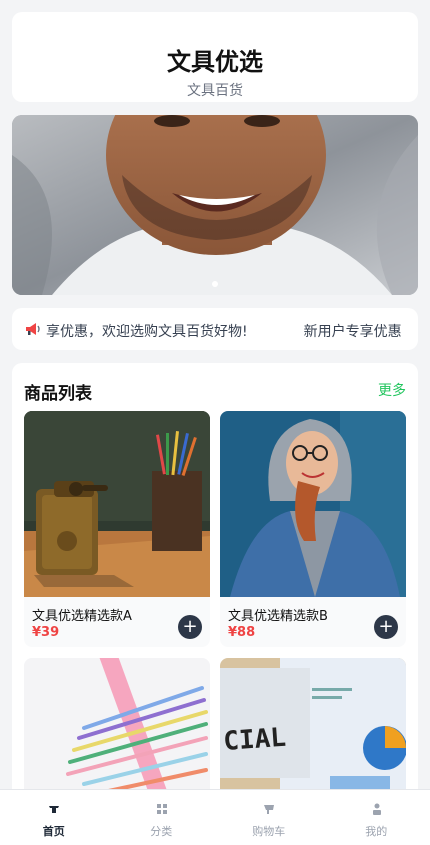  What do you see at coordinates (82, 614) in the screenshot?
I see `product-name: 文具优选精选款A` at bounding box center [82, 614].